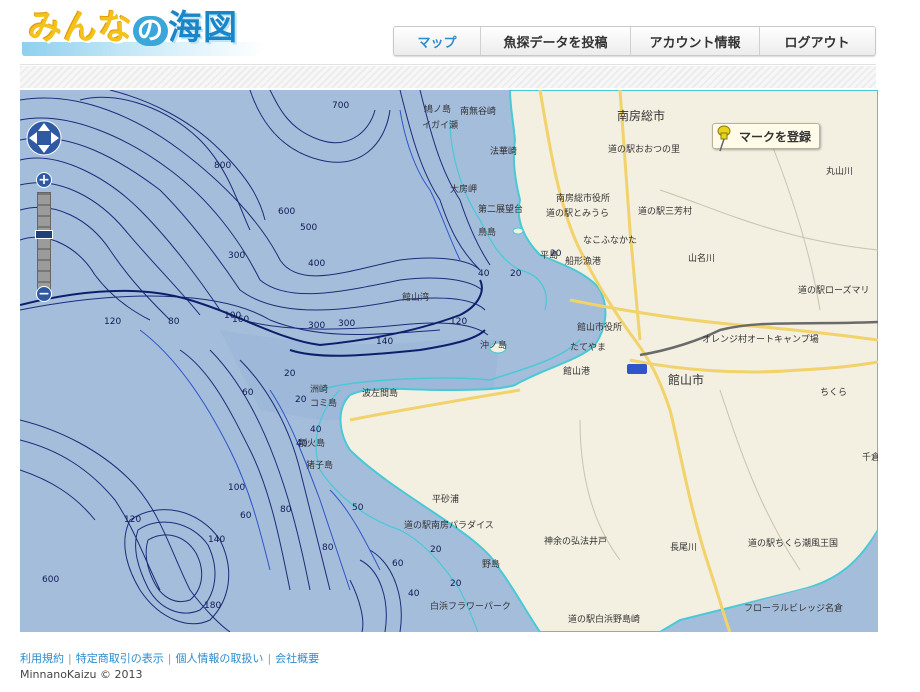 This screenshot has height=692, width=920. What do you see at coordinates (203, 28) in the screenshot?
I see `logo-text-part3: 海図` at bounding box center [203, 28].